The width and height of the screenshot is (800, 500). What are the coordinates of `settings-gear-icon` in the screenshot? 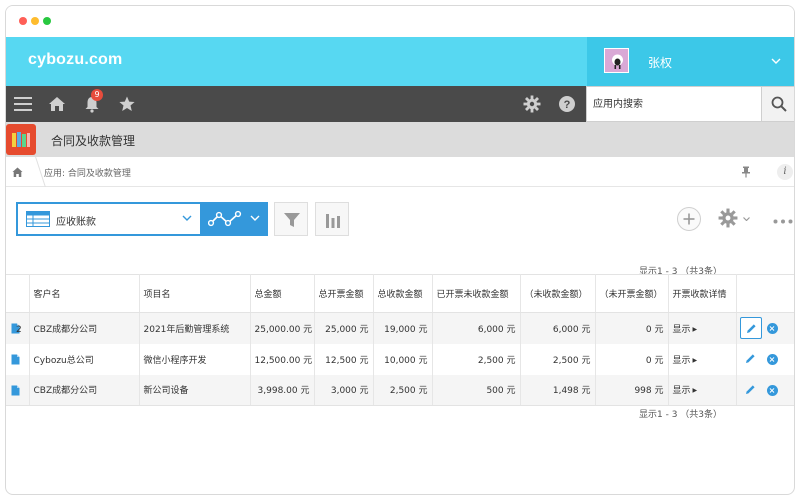 It's located at (728, 218).